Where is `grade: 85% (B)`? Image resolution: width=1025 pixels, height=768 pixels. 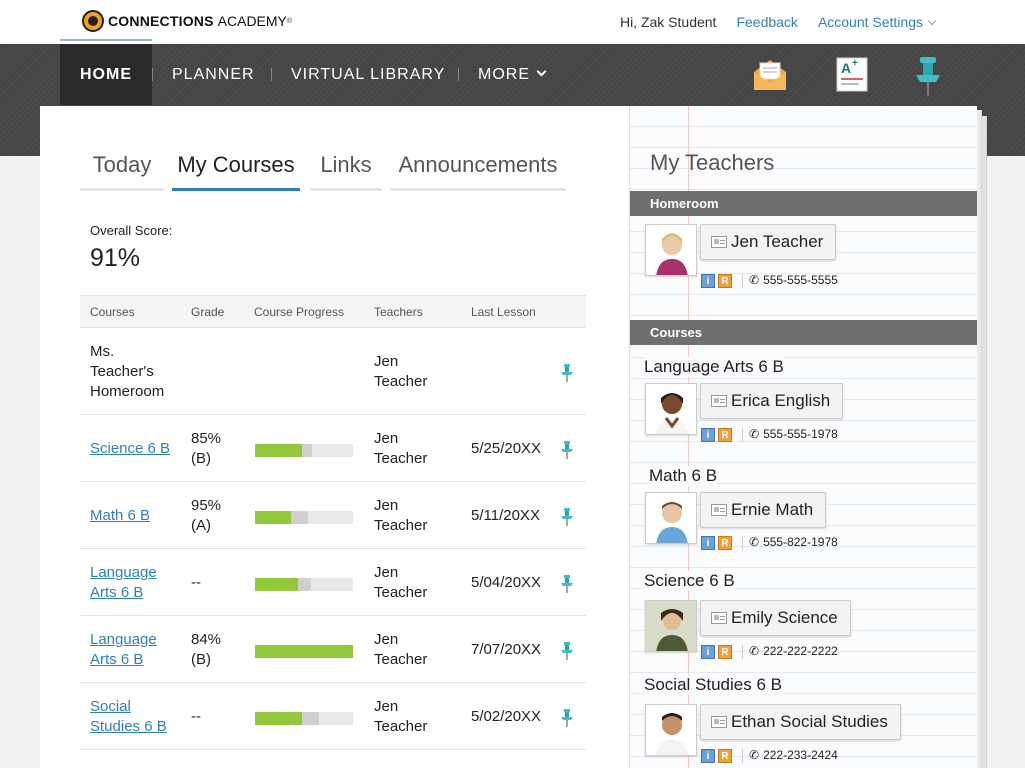
grade: 85% (B) is located at coordinates (206, 449).